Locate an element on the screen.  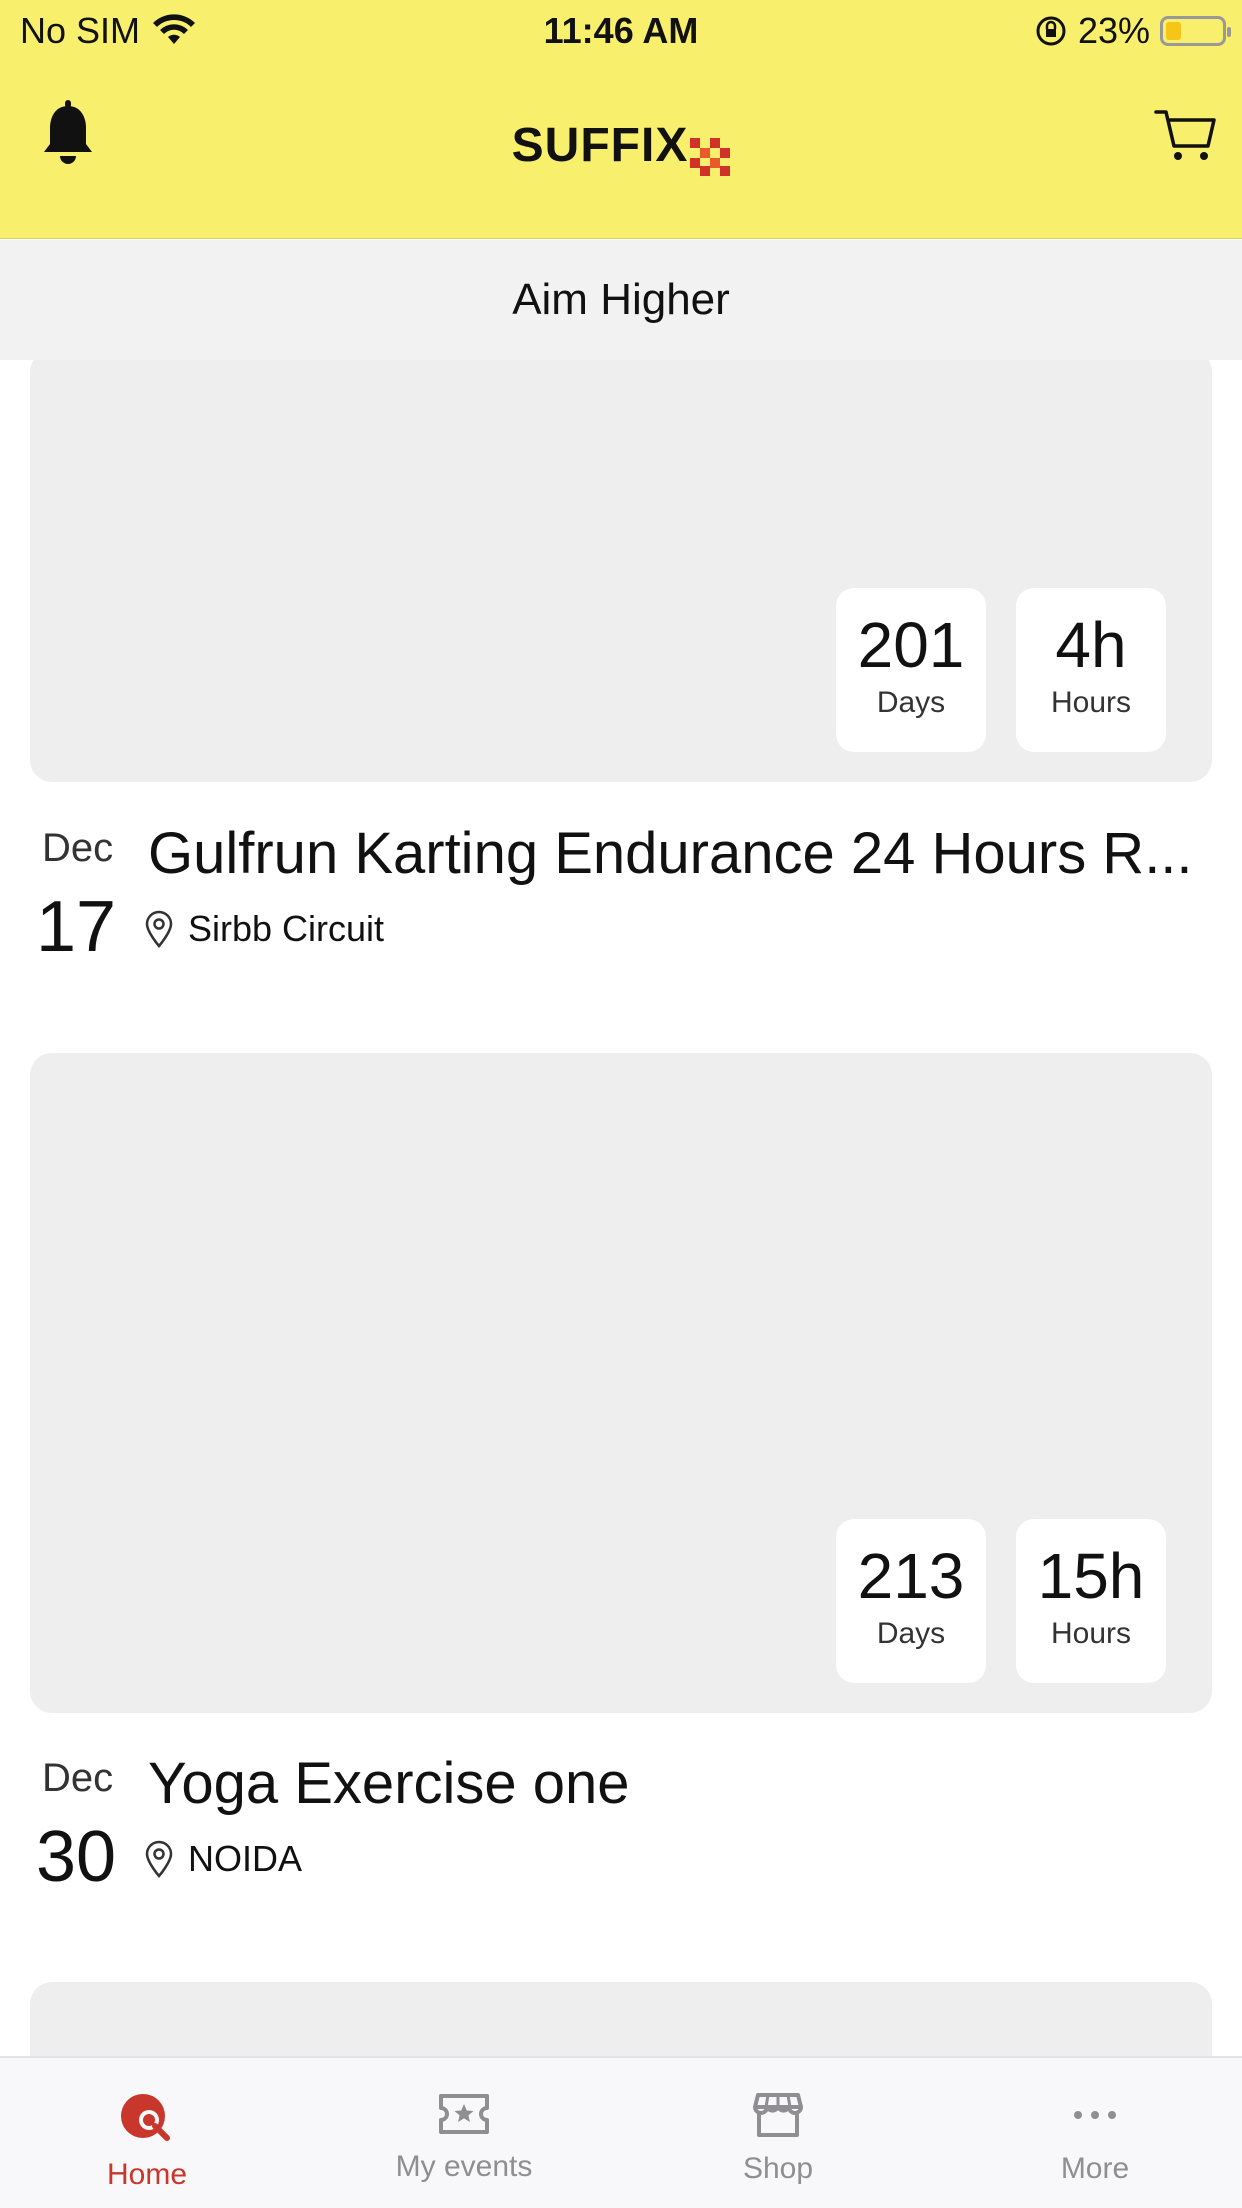
countdown-days-value: 201 is located at coordinates (911, 645).